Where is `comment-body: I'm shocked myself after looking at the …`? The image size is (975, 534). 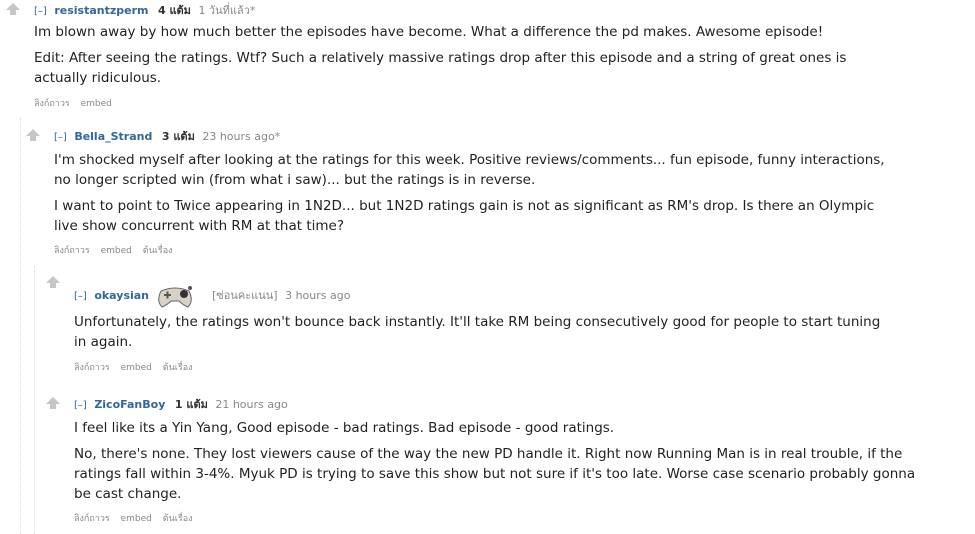 comment-body: I'm shocked myself after looking at the … is located at coordinates (474, 196).